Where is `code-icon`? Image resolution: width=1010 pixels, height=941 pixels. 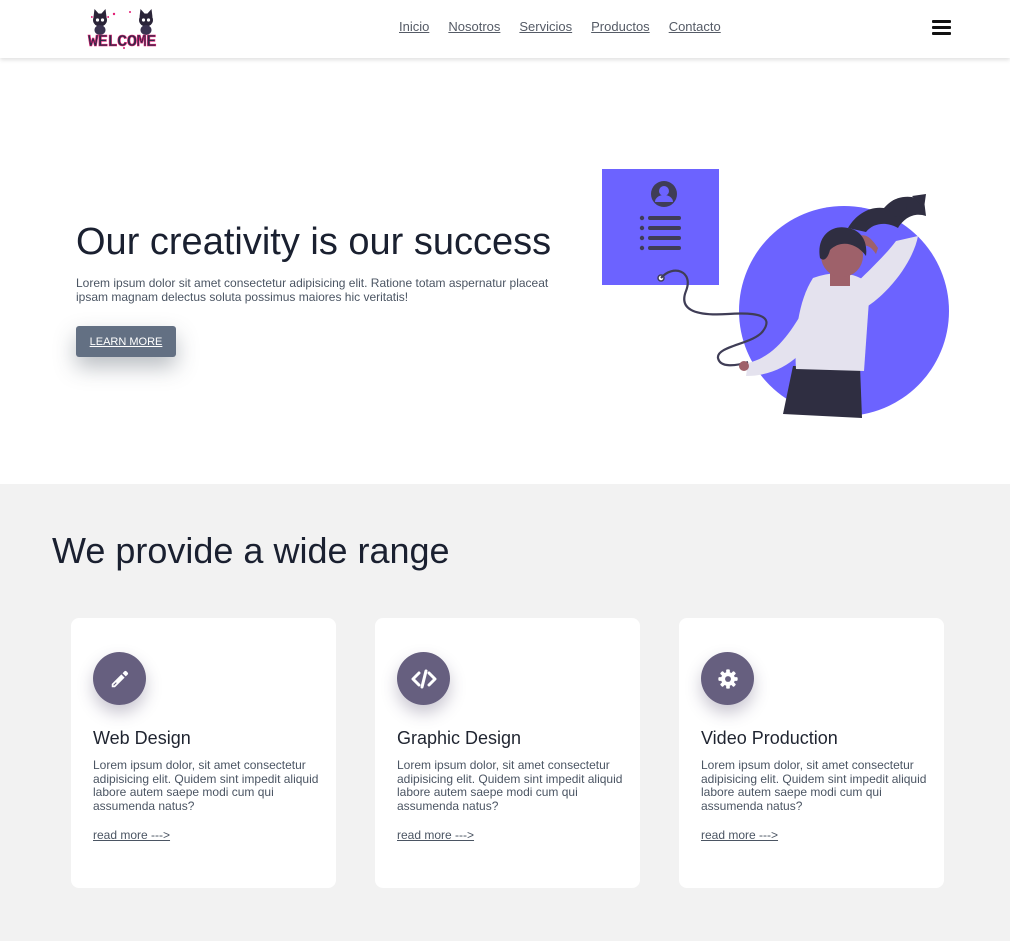 code-icon is located at coordinates (423, 678).